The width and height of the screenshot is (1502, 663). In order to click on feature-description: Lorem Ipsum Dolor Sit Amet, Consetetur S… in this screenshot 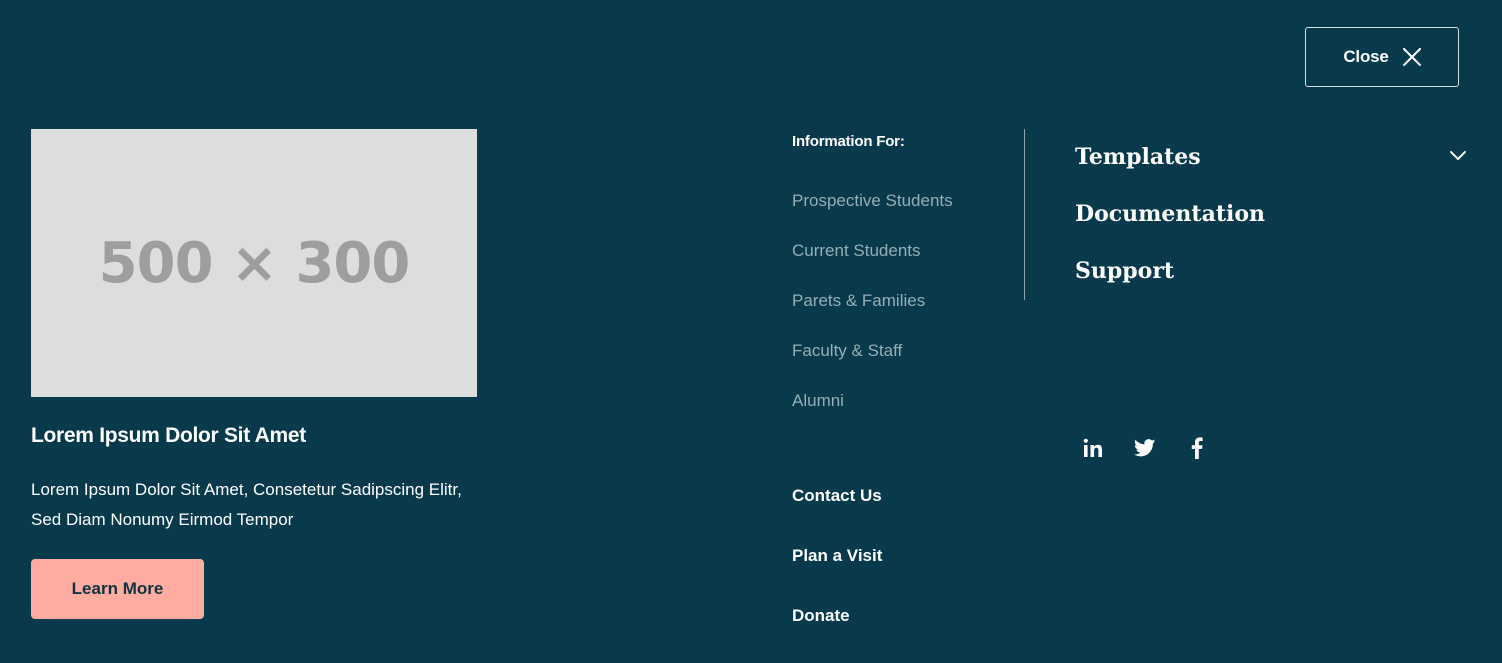, I will do `click(246, 504)`.